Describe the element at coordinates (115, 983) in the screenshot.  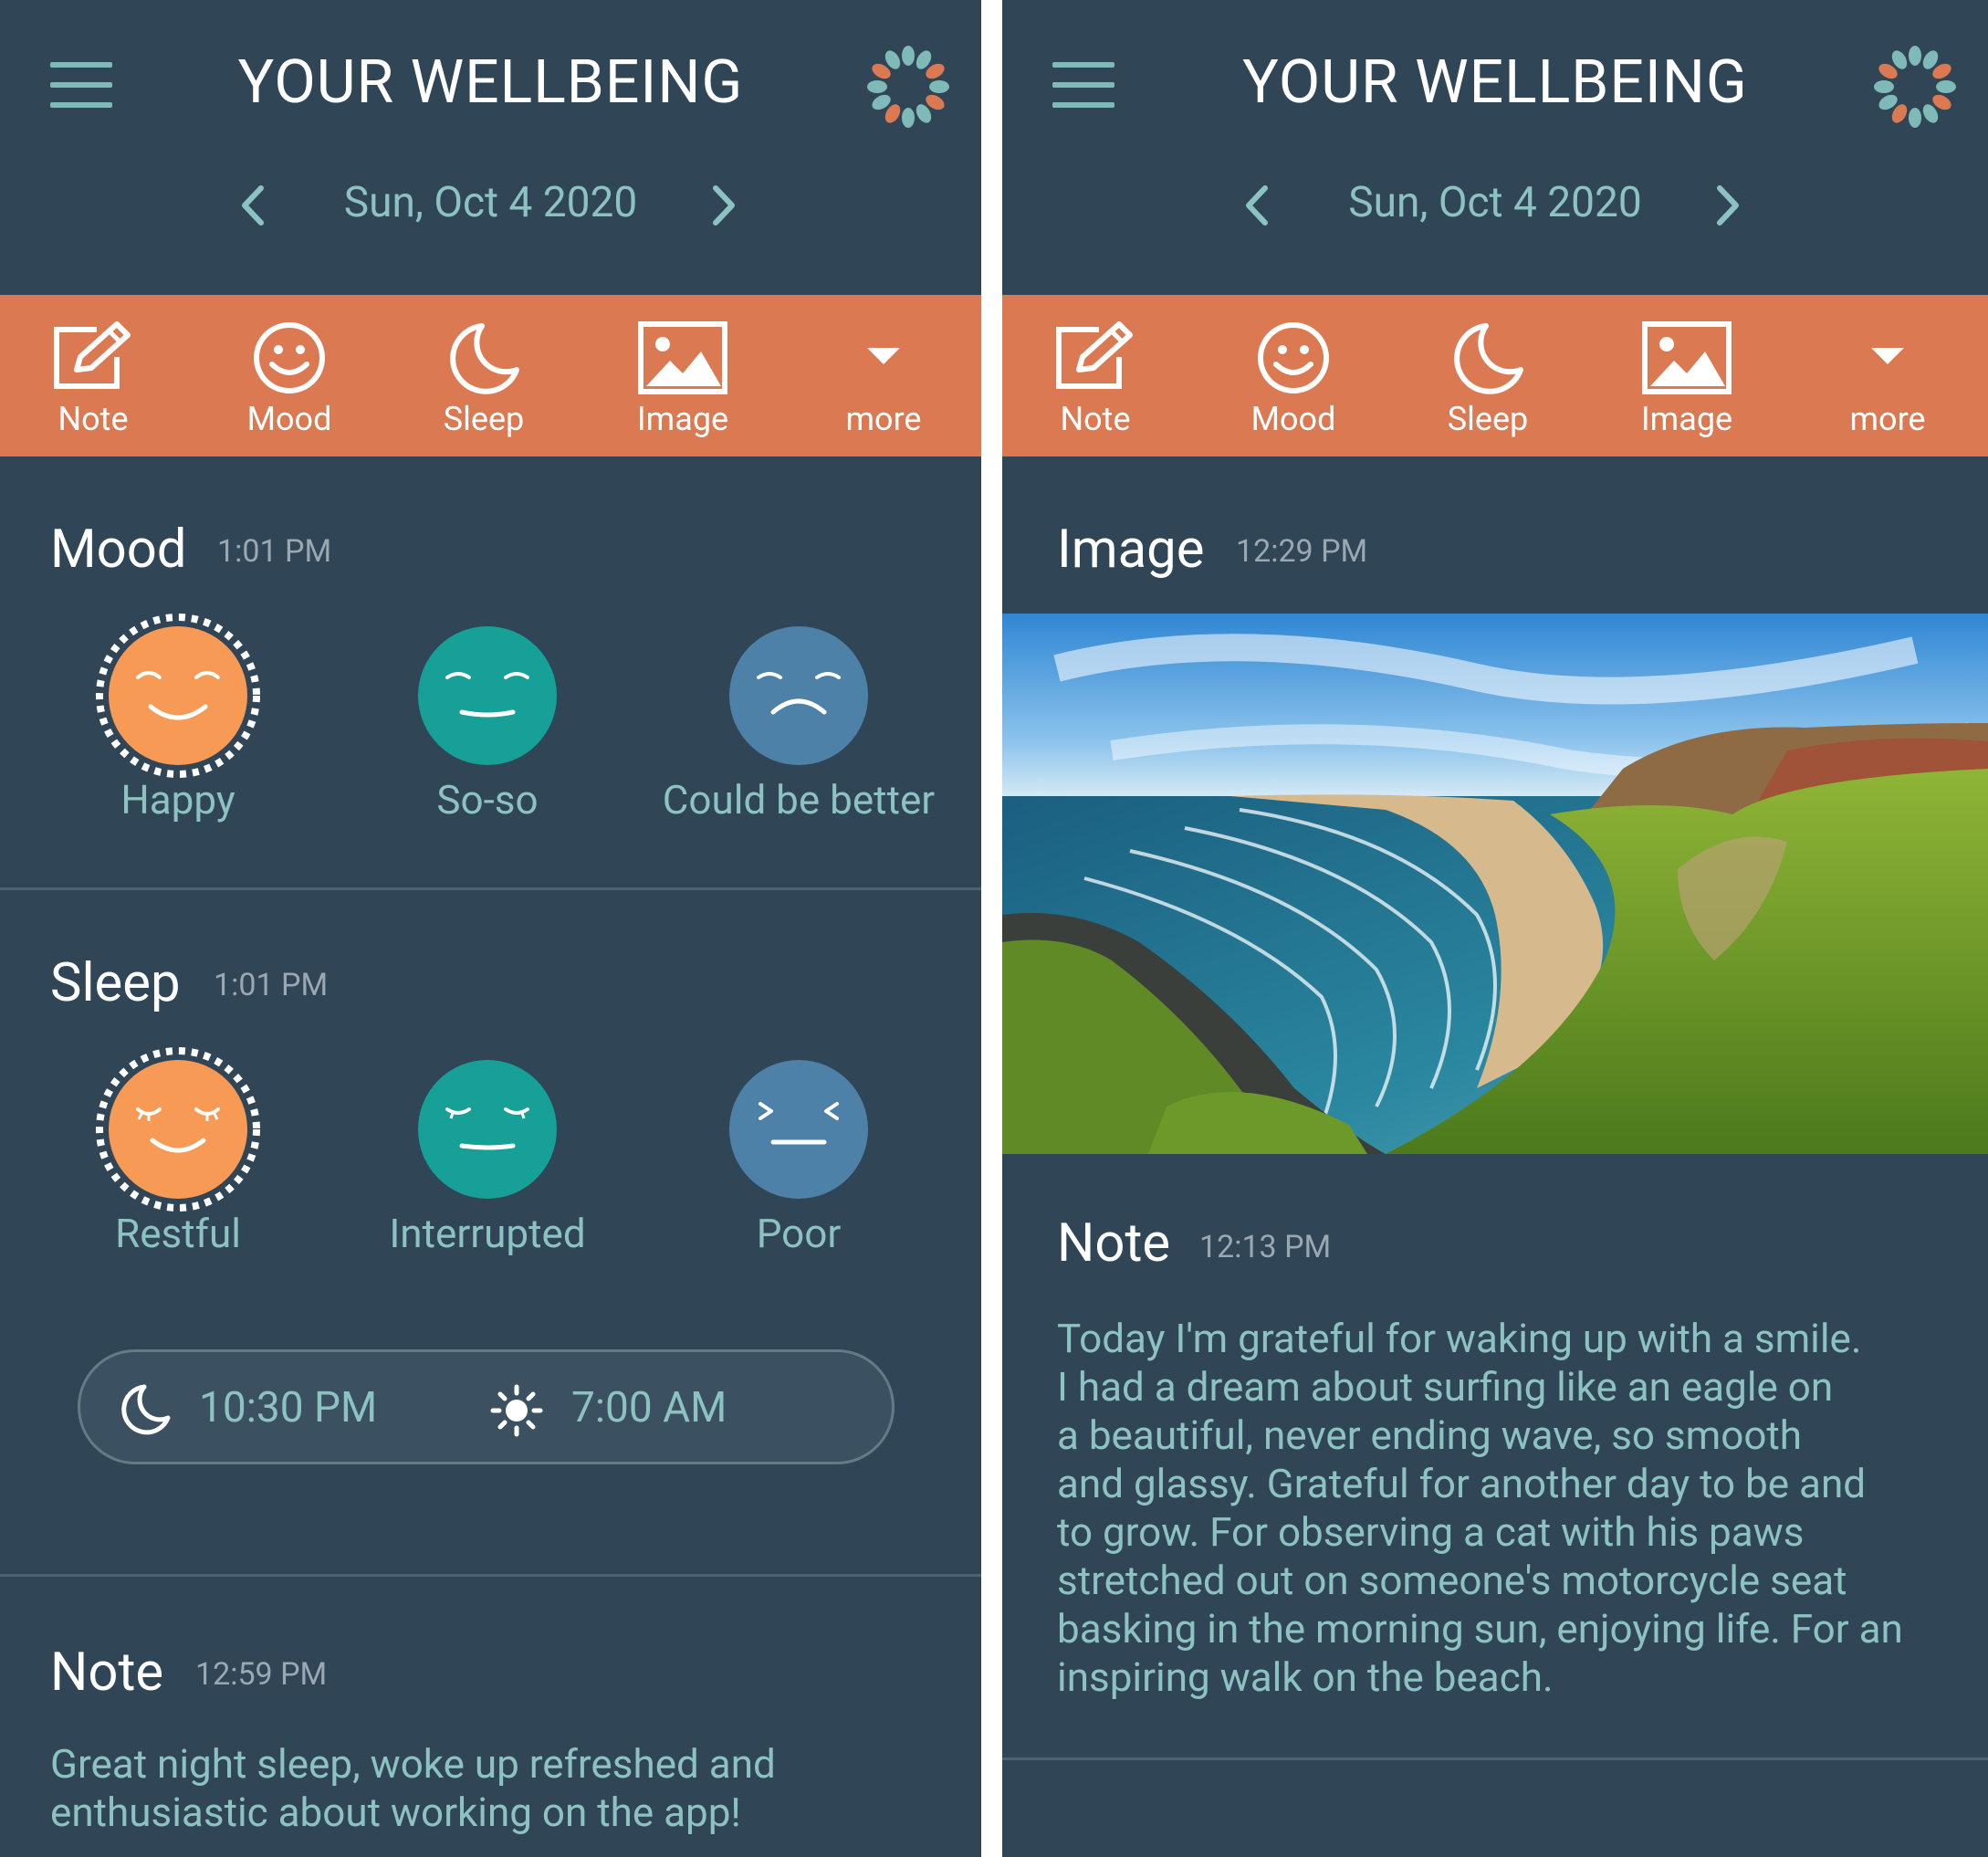
I see `sleep-section-title: Sleep` at that location.